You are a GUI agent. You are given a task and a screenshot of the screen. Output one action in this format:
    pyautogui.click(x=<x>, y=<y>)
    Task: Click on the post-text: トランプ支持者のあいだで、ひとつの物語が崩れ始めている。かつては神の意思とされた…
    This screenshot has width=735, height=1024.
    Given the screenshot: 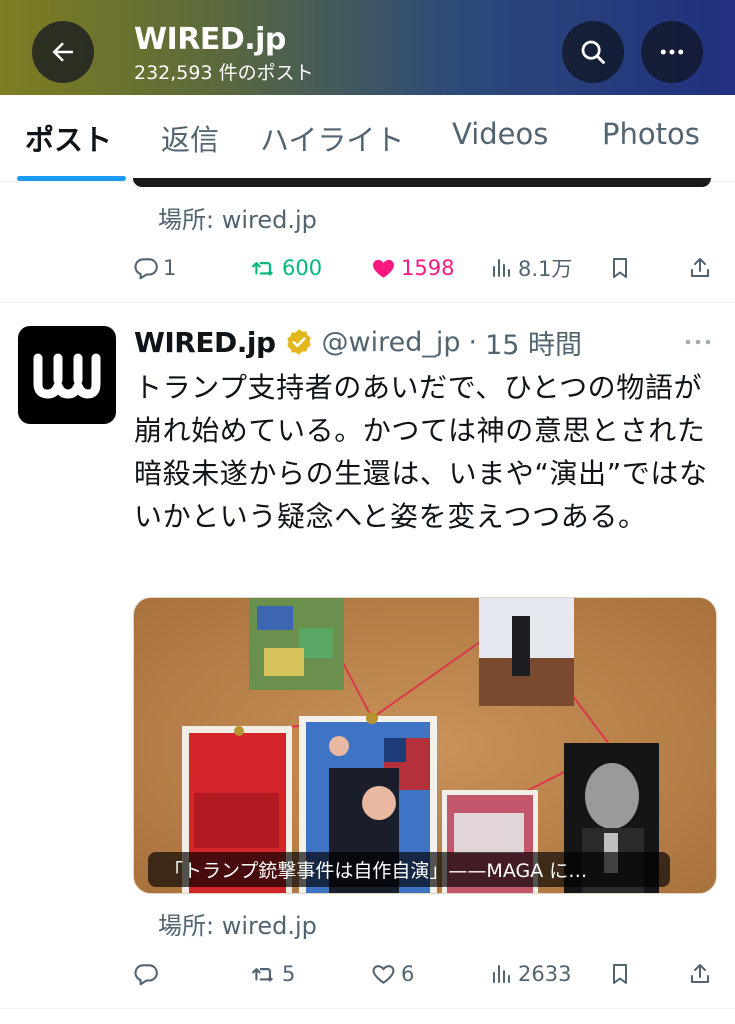 What is the action you would take?
    pyautogui.click(x=421, y=452)
    